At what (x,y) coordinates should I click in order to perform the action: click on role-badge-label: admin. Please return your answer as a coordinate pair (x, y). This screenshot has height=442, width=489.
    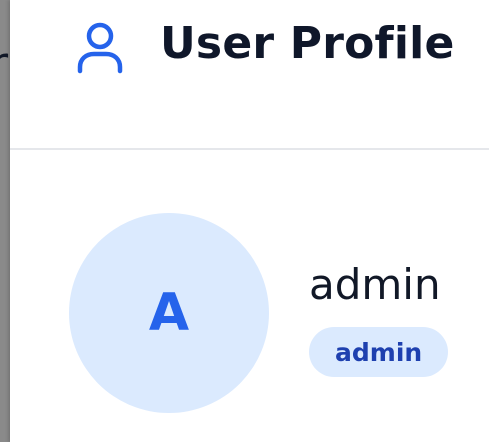
    Looking at the image, I should click on (379, 352).